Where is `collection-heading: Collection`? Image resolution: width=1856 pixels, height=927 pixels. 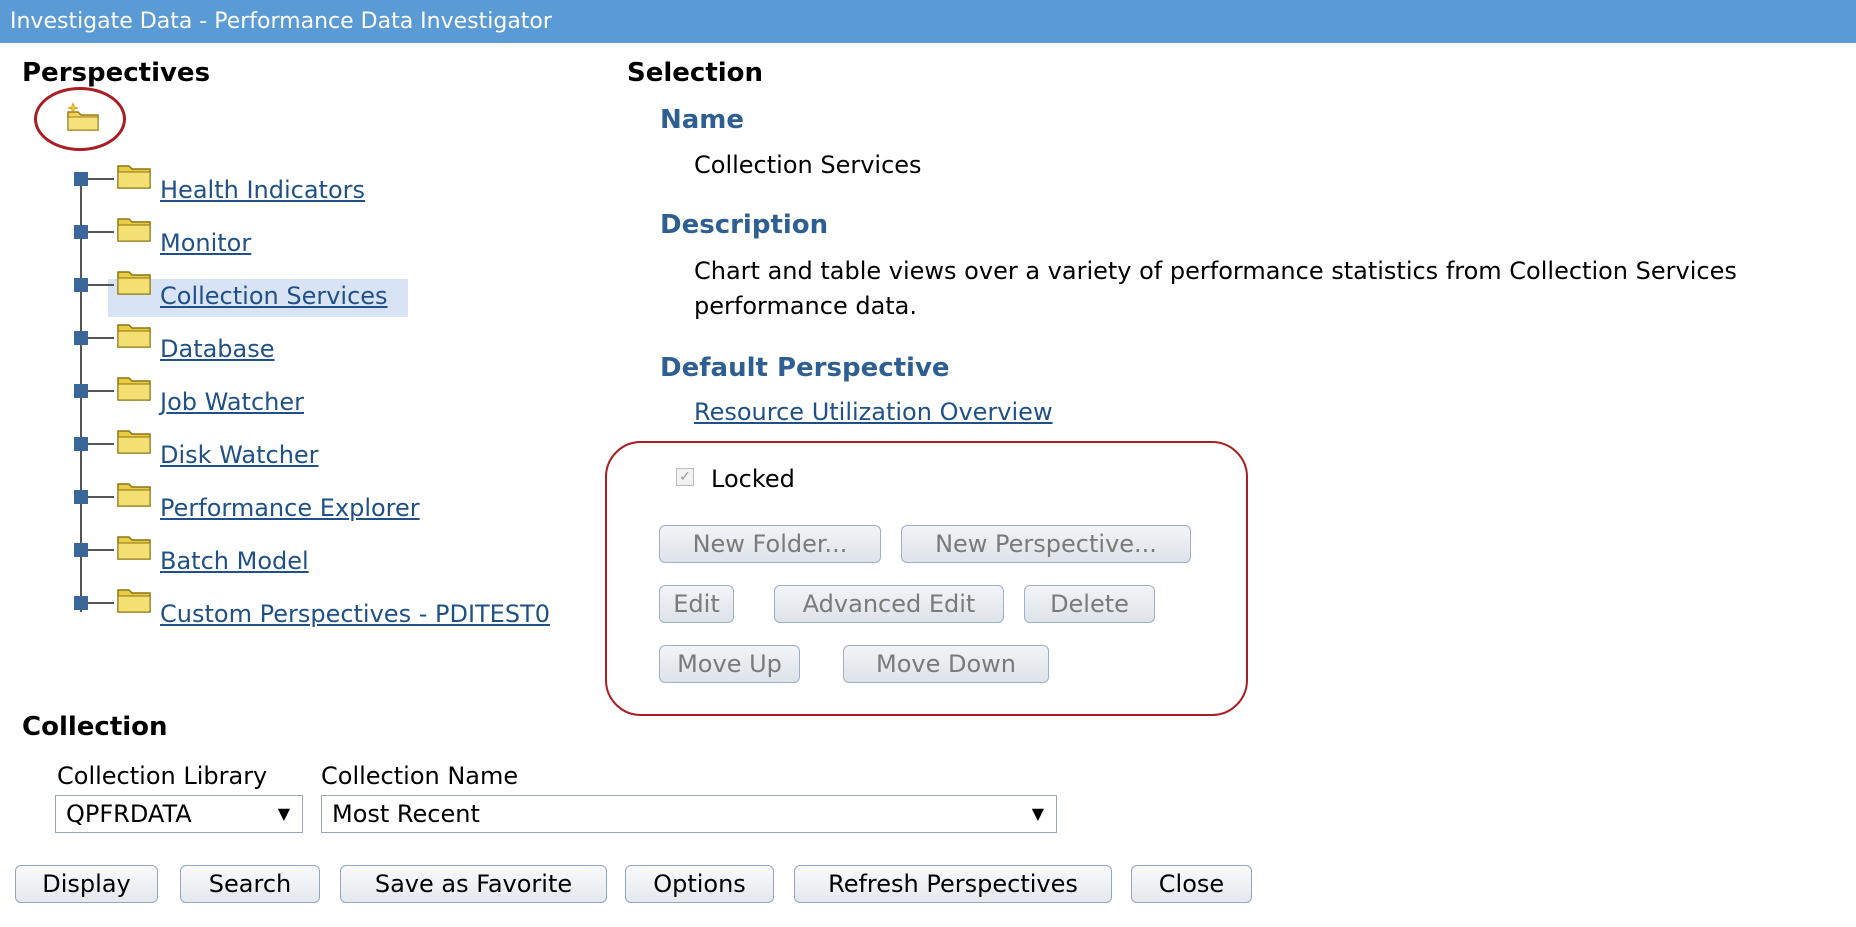
collection-heading: Collection is located at coordinates (95, 727).